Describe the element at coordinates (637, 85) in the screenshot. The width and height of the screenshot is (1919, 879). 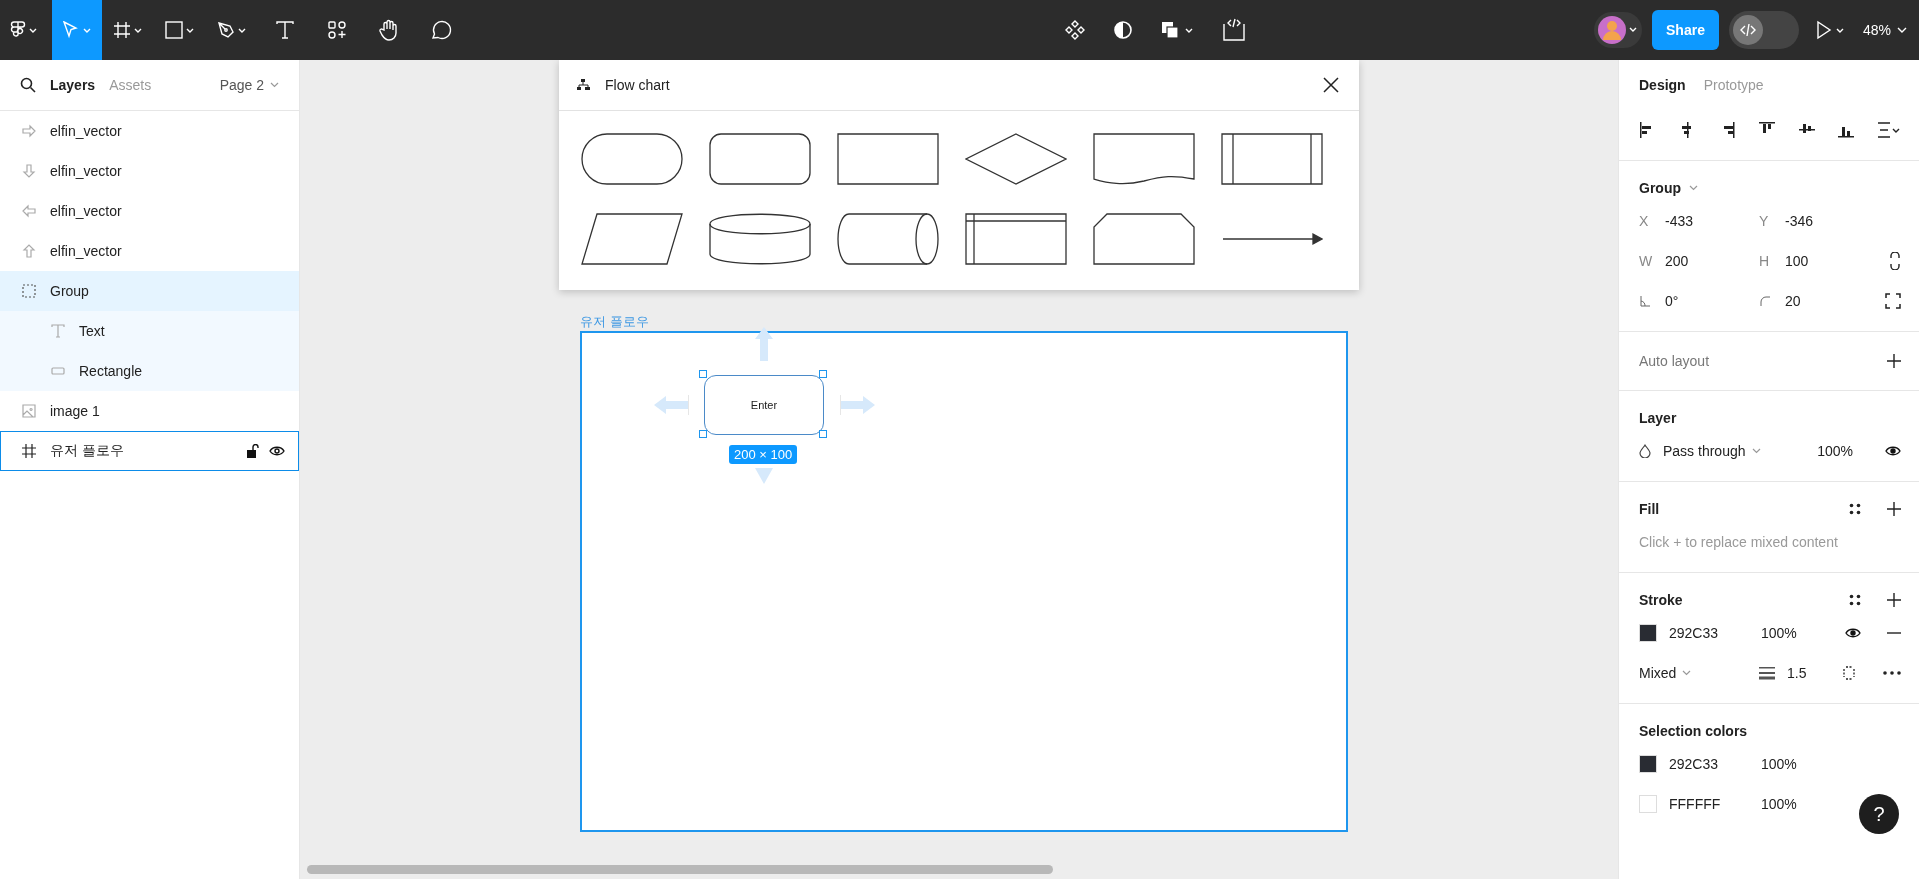
I see `panel-title: Flow chart` at that location.